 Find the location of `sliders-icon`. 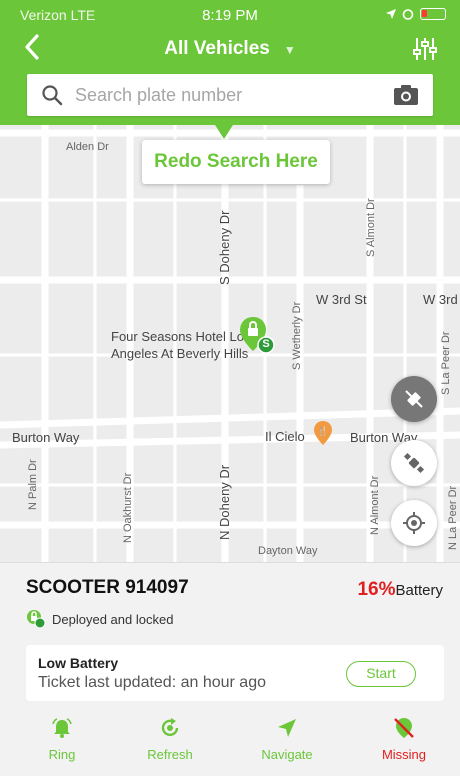

sliders-icon is located at coordinates (425, 49).